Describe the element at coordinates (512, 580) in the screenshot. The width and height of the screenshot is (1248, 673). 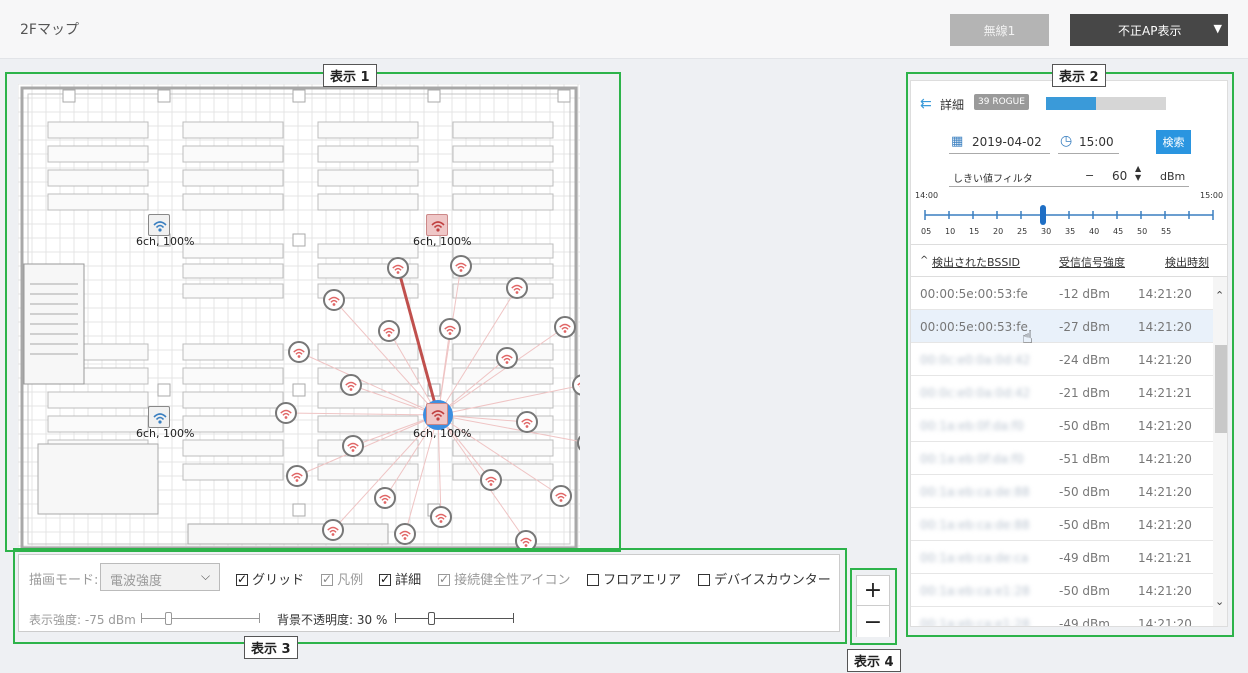
I see `health-icon-label: 接続健全性アイコン` at that location.